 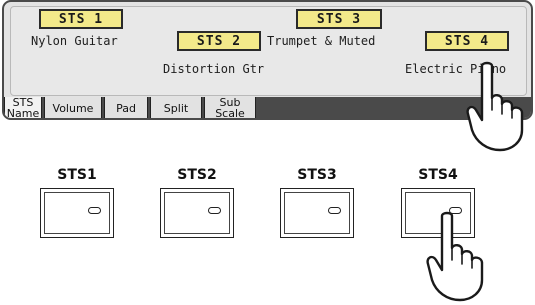 What do you see at coordinates (219, 41) in the screenshot?
I see `sts2-soft-button: STS 2` at bounding box center [219, 41].